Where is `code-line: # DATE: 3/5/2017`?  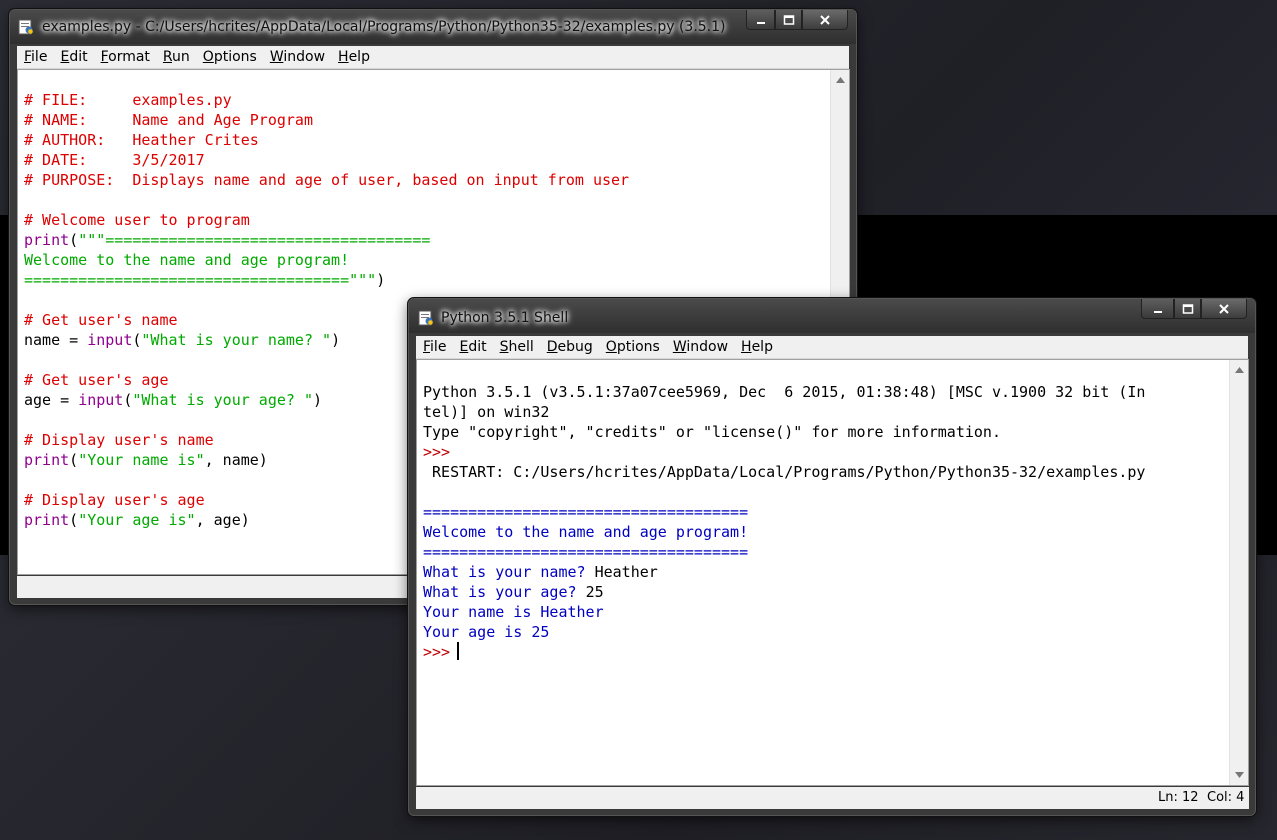
code-line: # DATE: 3/5/2017 is located at coordinates (114, 160).